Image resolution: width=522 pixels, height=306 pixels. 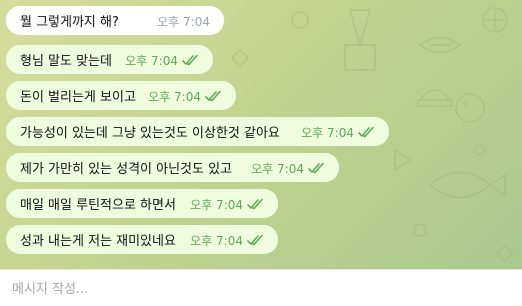 I want to click on message-text: 제가 가만히 있는 성격이 아닌것도 있고, so click(x=126, y=169).